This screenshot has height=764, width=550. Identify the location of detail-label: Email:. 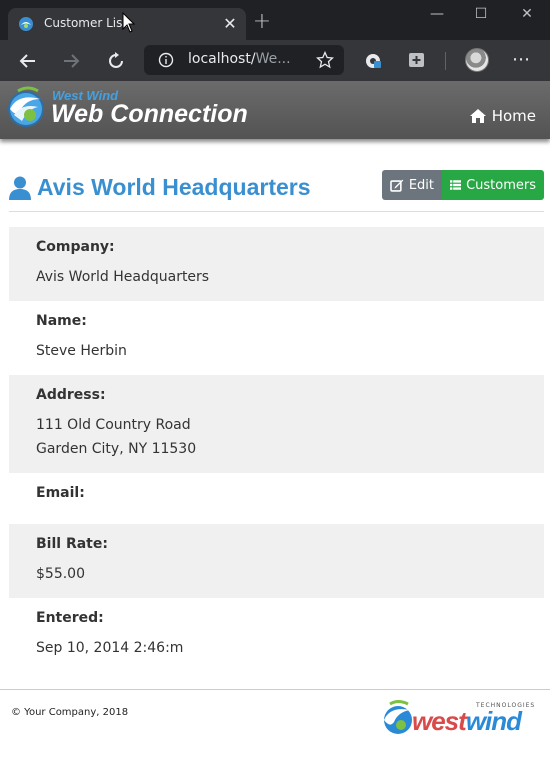
(60, 493).